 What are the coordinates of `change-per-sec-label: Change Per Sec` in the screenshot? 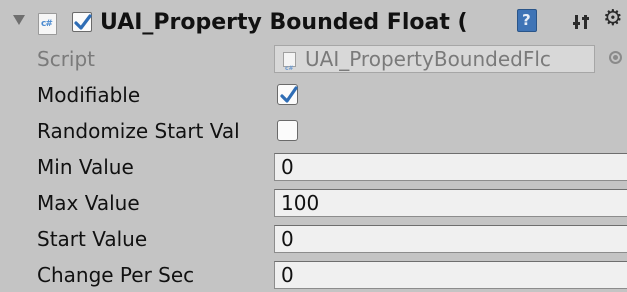 It's located at (116, 275).